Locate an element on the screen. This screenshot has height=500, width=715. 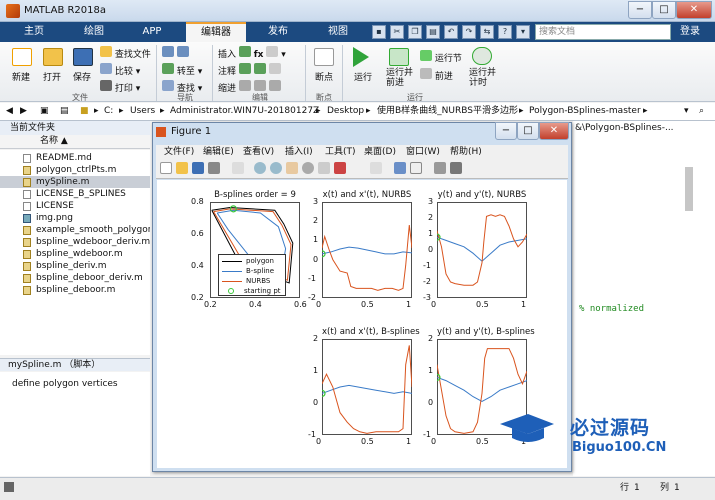
path-segment-users: Users is located at coordinates (142, 111).